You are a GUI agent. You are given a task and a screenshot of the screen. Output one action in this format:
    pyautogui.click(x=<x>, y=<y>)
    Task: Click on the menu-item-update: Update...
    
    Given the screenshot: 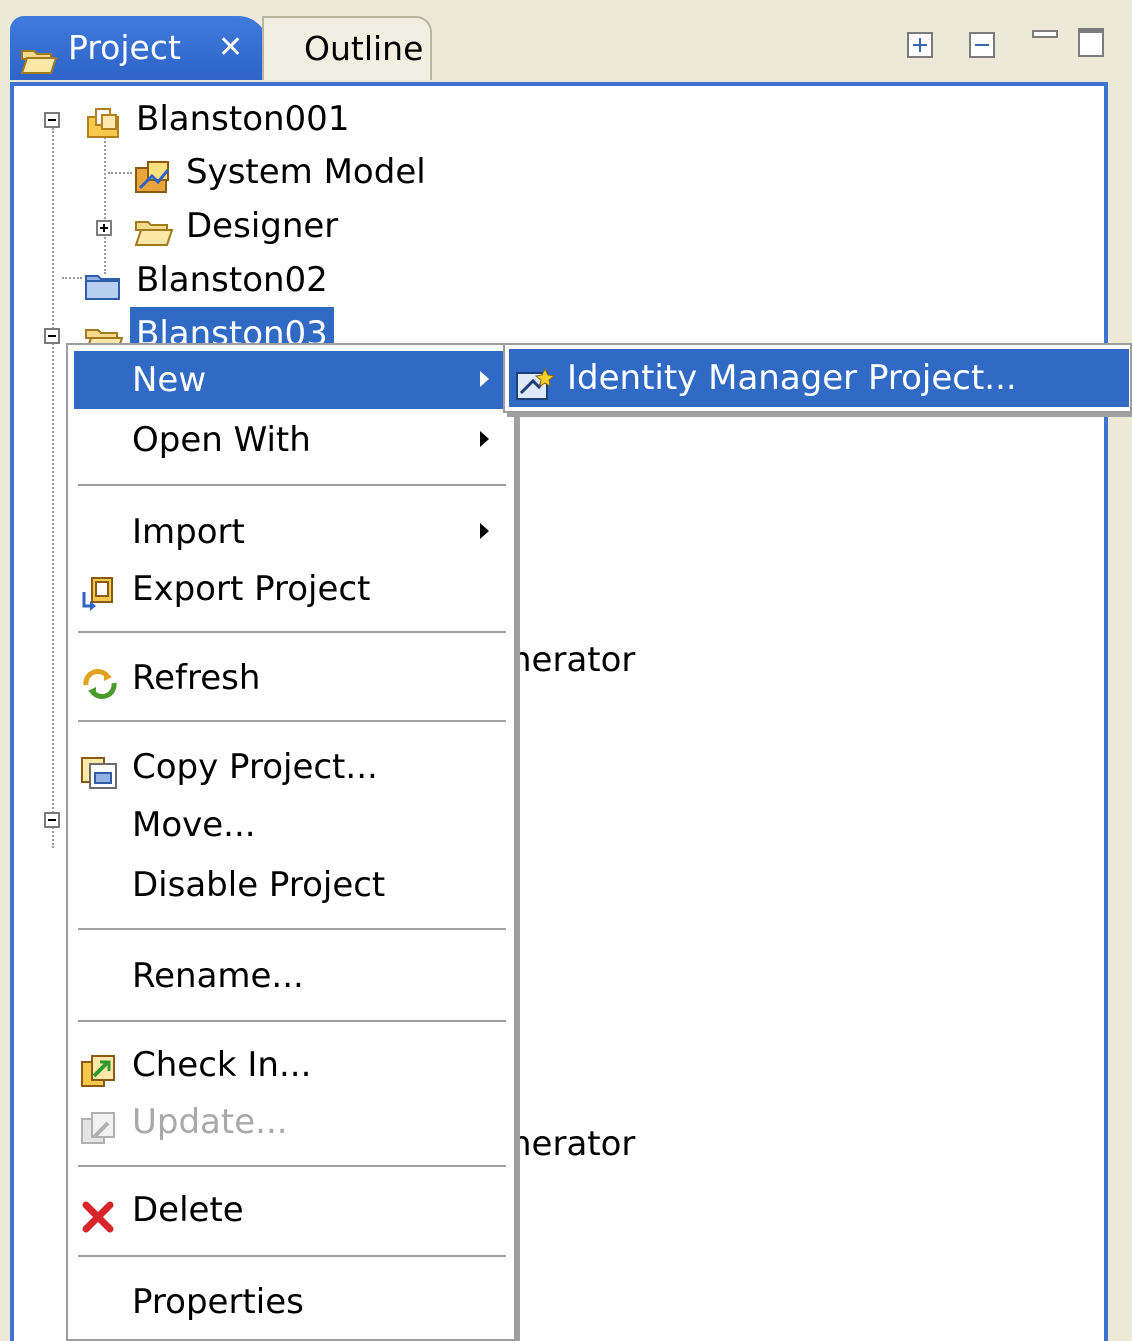 What is the action you would take?
    pyautogui.click(x=291, y=1122)
    